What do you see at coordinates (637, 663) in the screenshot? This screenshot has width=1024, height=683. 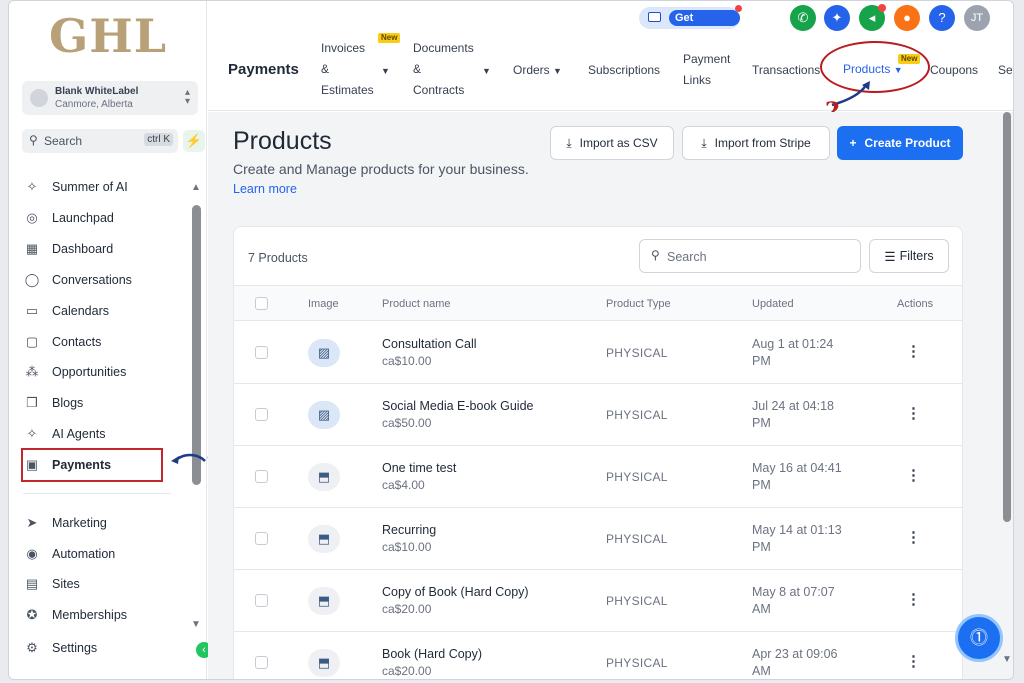 I see `product-type: PHYSICAL` at bounding box center [637, 663].